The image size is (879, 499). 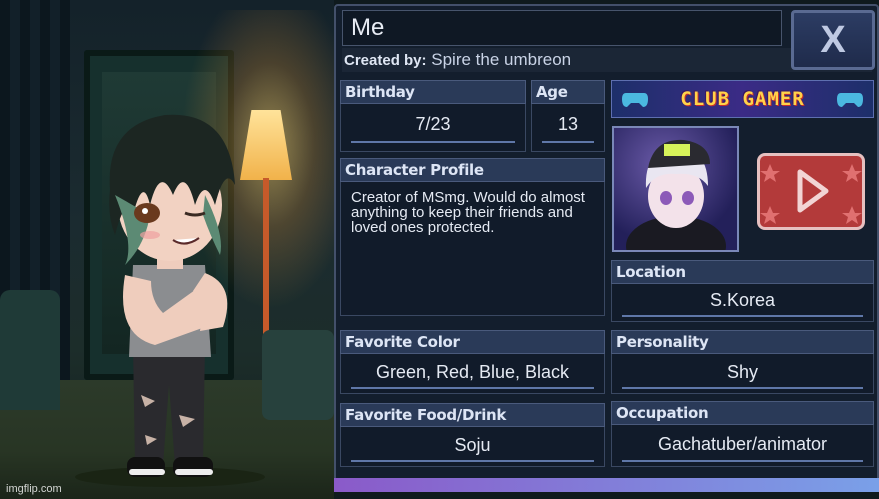 I want to click on location-field: Location S.Korea, so click(x=742, y=291).